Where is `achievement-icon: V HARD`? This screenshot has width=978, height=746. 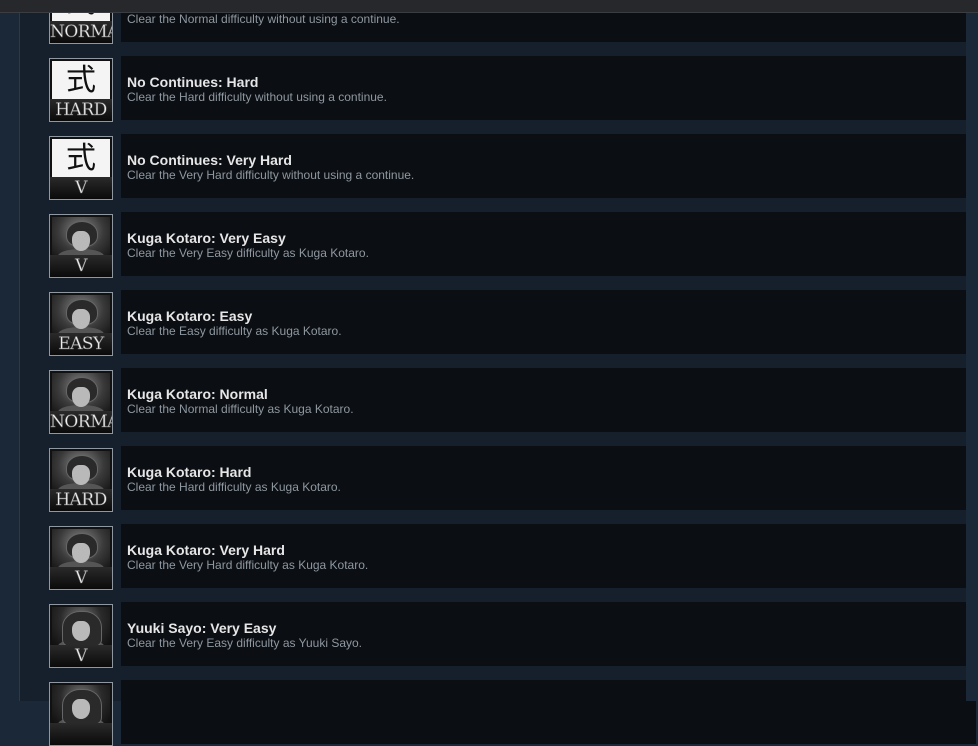
achievement-icon: V HARD is located at coordinates (81, 558).